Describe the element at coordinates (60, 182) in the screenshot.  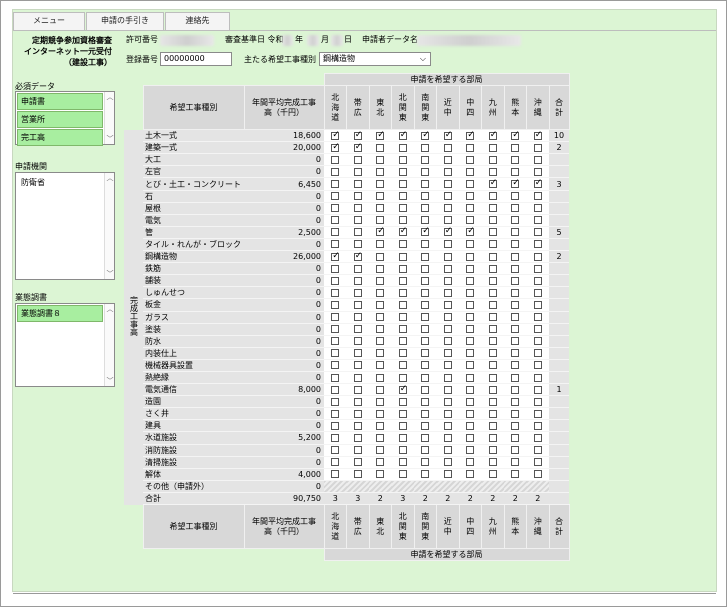
I see `org-item-mod: 防衛省` at that location.